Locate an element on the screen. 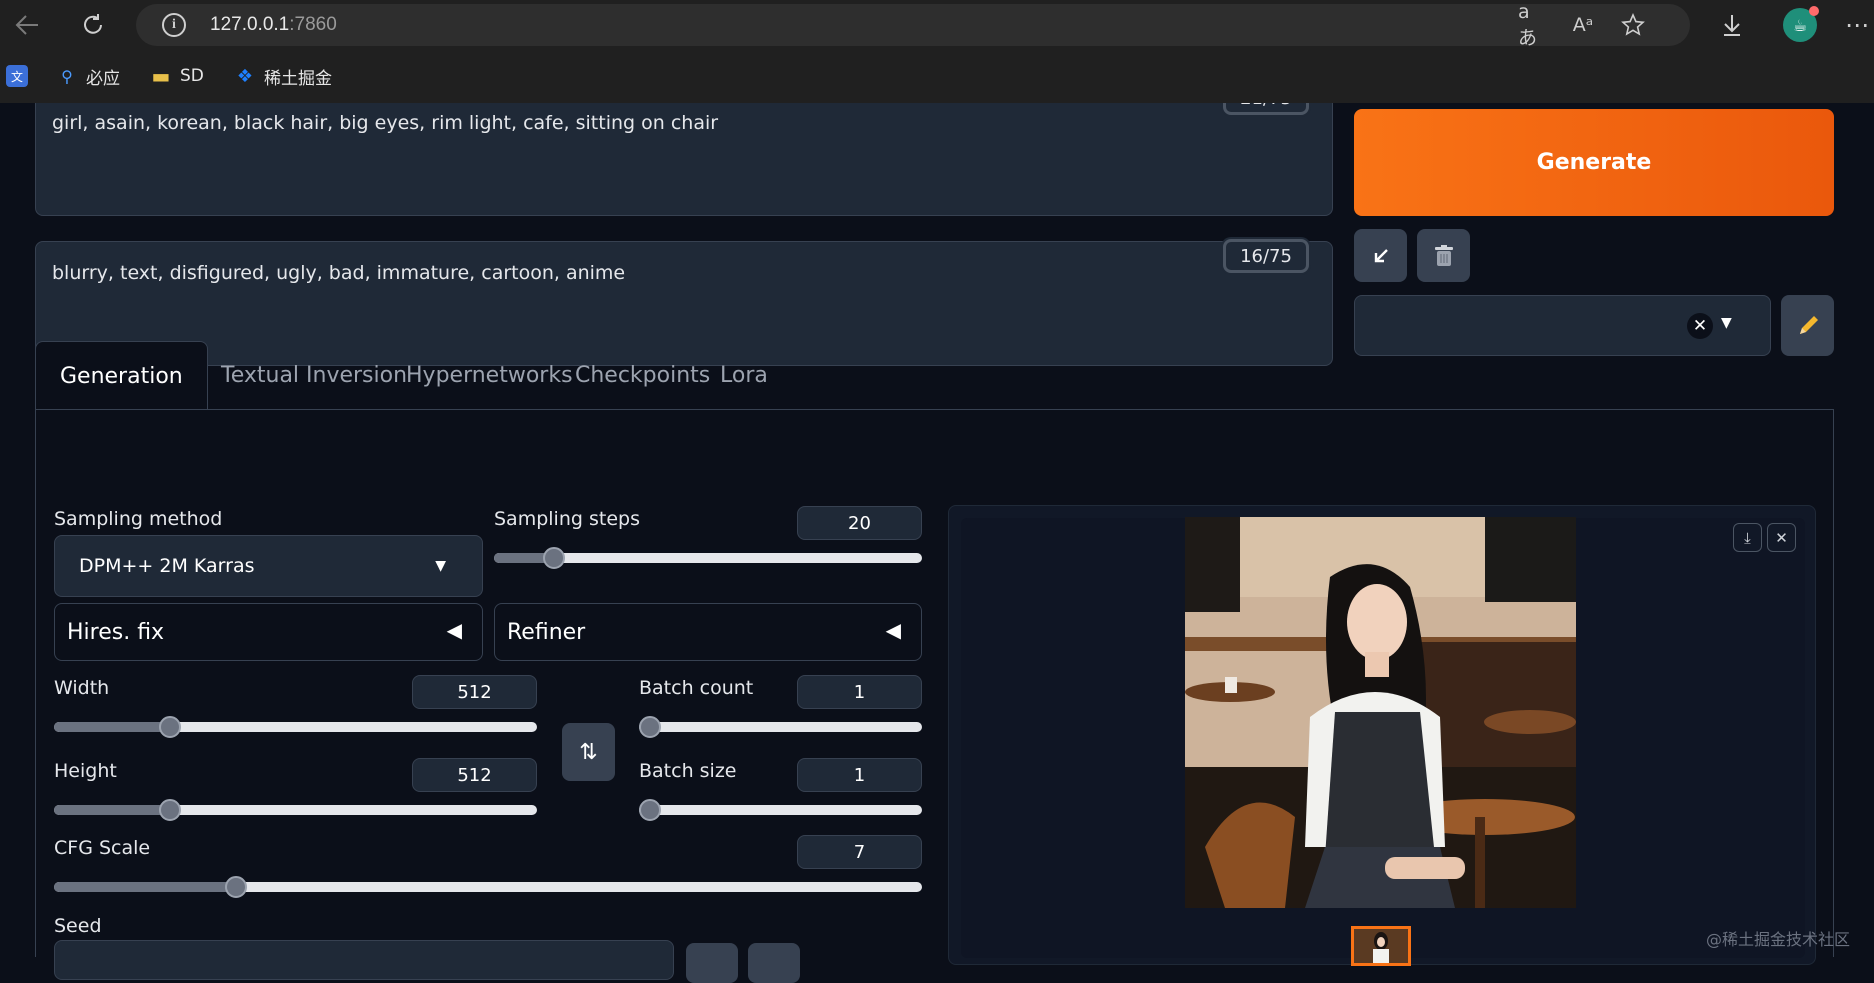  clear-icon: ✕ is located at coordinates (1700, 326).